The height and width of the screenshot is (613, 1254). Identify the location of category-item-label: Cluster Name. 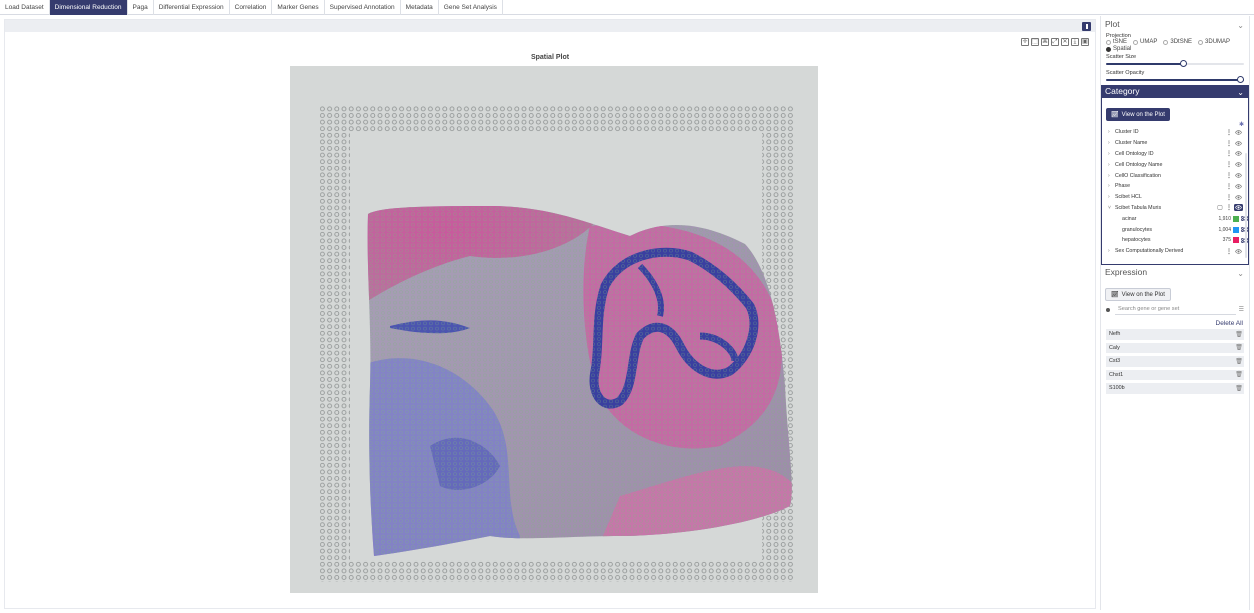
(1131, 143).